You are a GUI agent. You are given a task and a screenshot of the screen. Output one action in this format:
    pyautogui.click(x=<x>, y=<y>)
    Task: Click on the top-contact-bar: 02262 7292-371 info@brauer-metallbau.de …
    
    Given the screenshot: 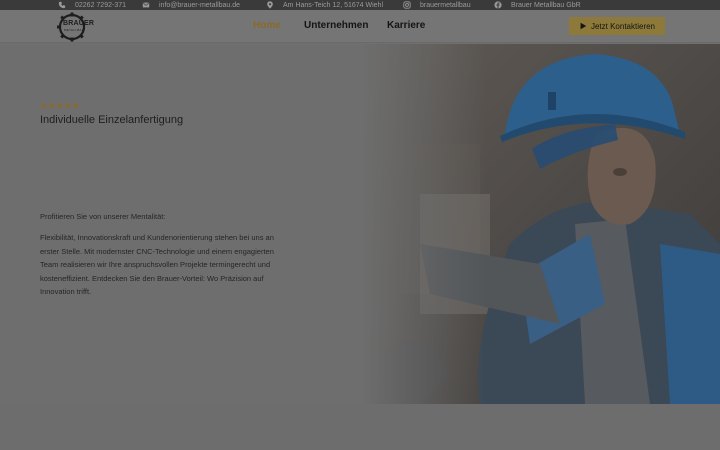 What is the action you would take?
    pyautogui.click(x=360, y=5)
    